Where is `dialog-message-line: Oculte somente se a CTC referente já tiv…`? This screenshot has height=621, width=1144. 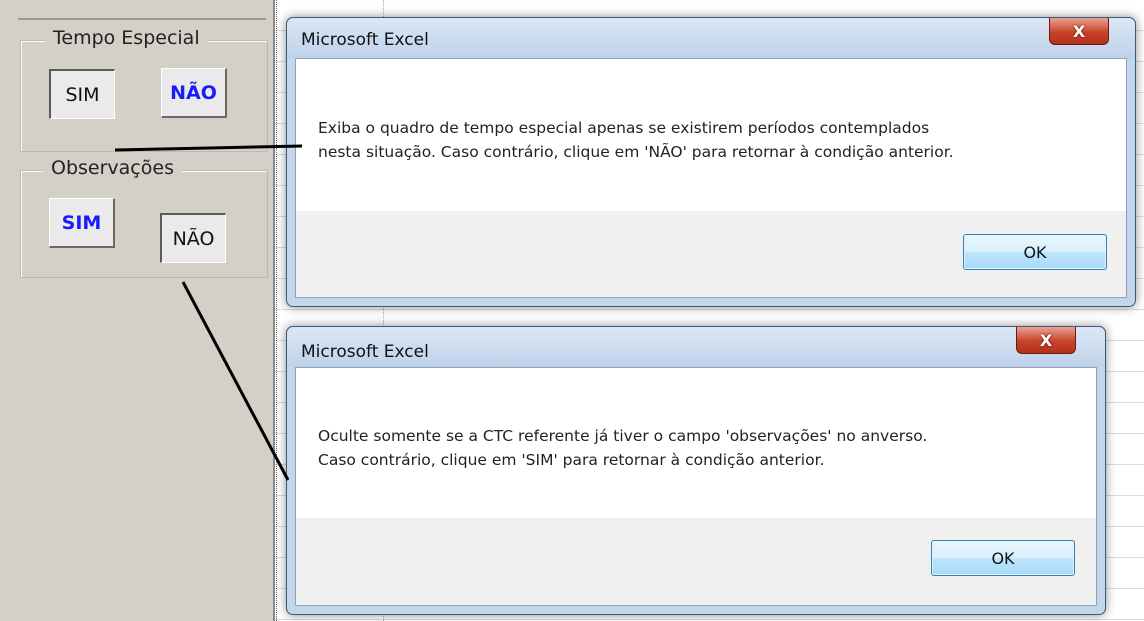
dialog-message-line: Oculte somente se a CTC referente já tiv… is located at coordinates (623, 436).